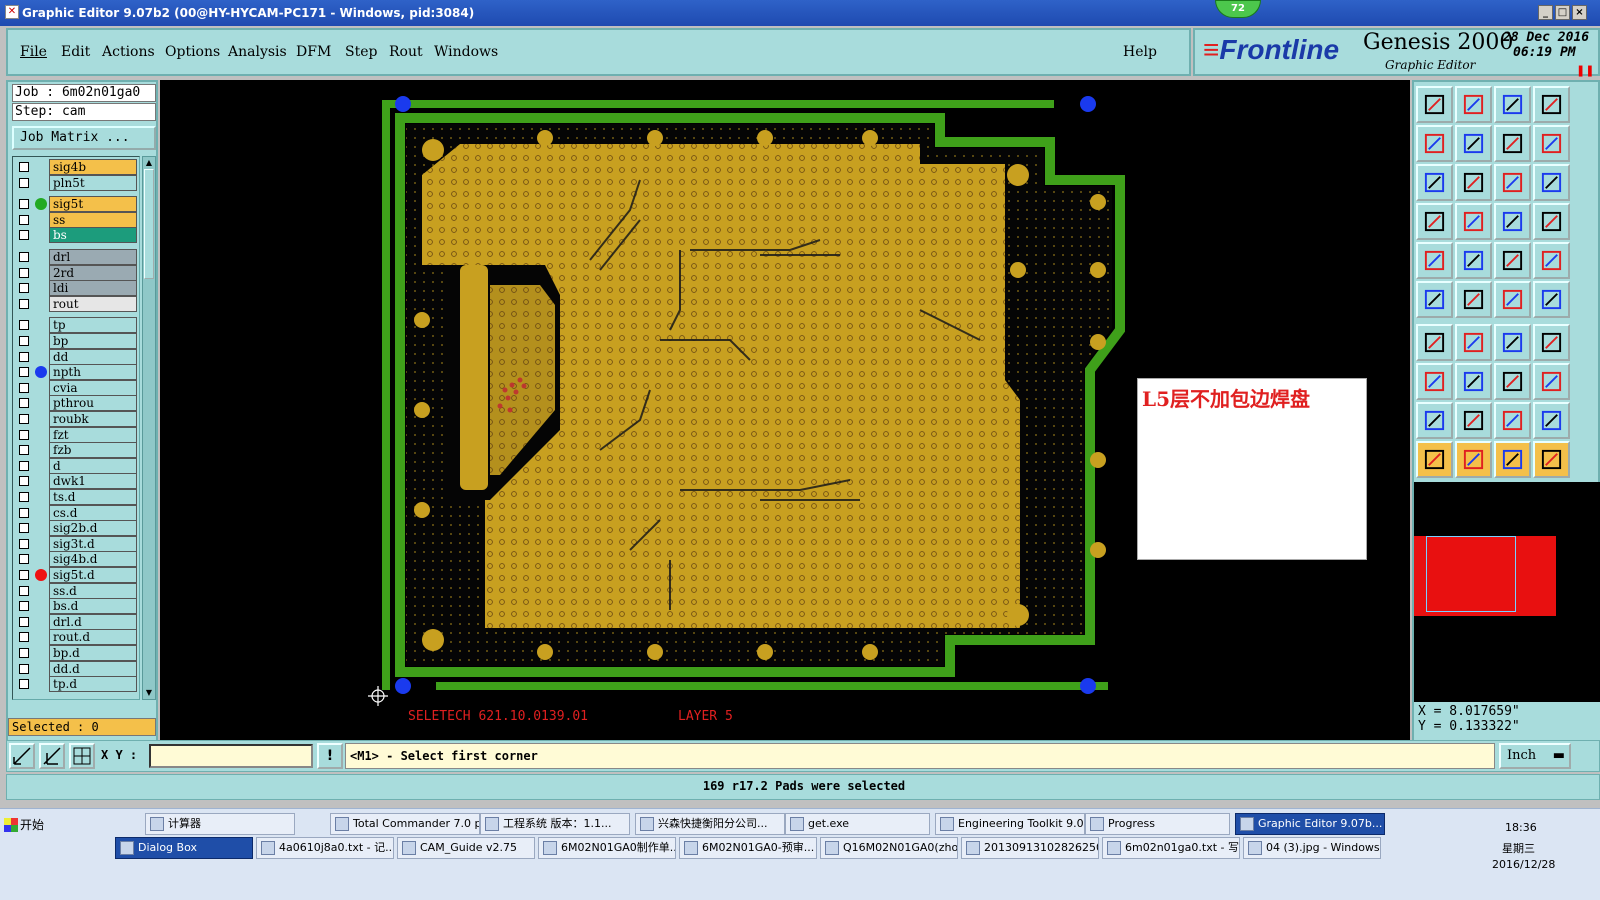 The image size is (1600, 900). Describe the element at coordinates (1473, 420) in the screenshot. I see `peak-icon` at that location.